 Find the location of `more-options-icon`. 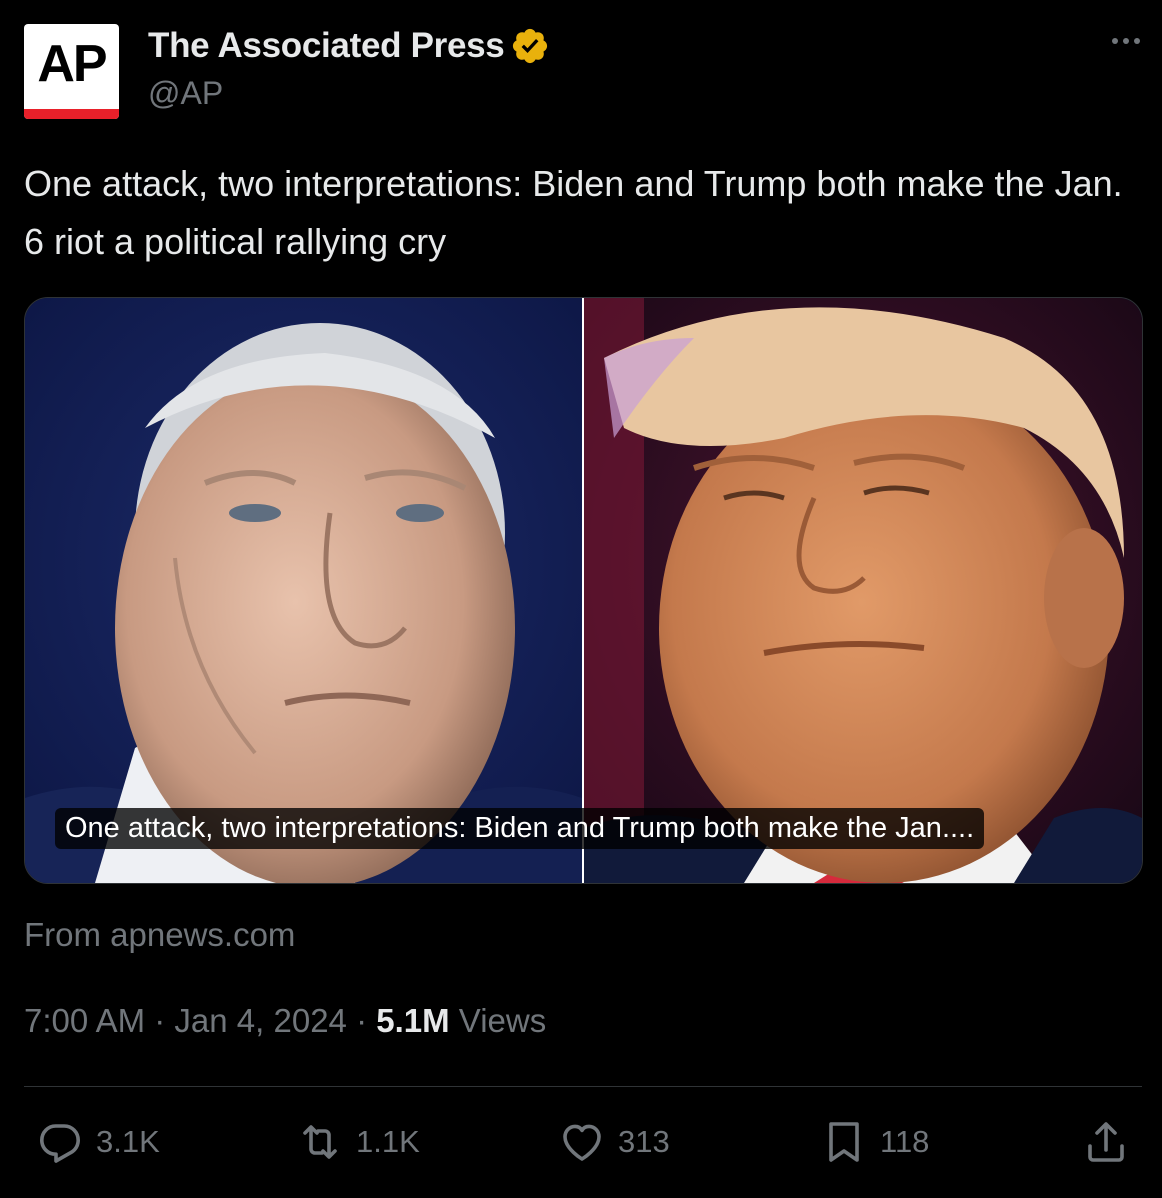

more-options-icon is located at coordinates (1126, 41).